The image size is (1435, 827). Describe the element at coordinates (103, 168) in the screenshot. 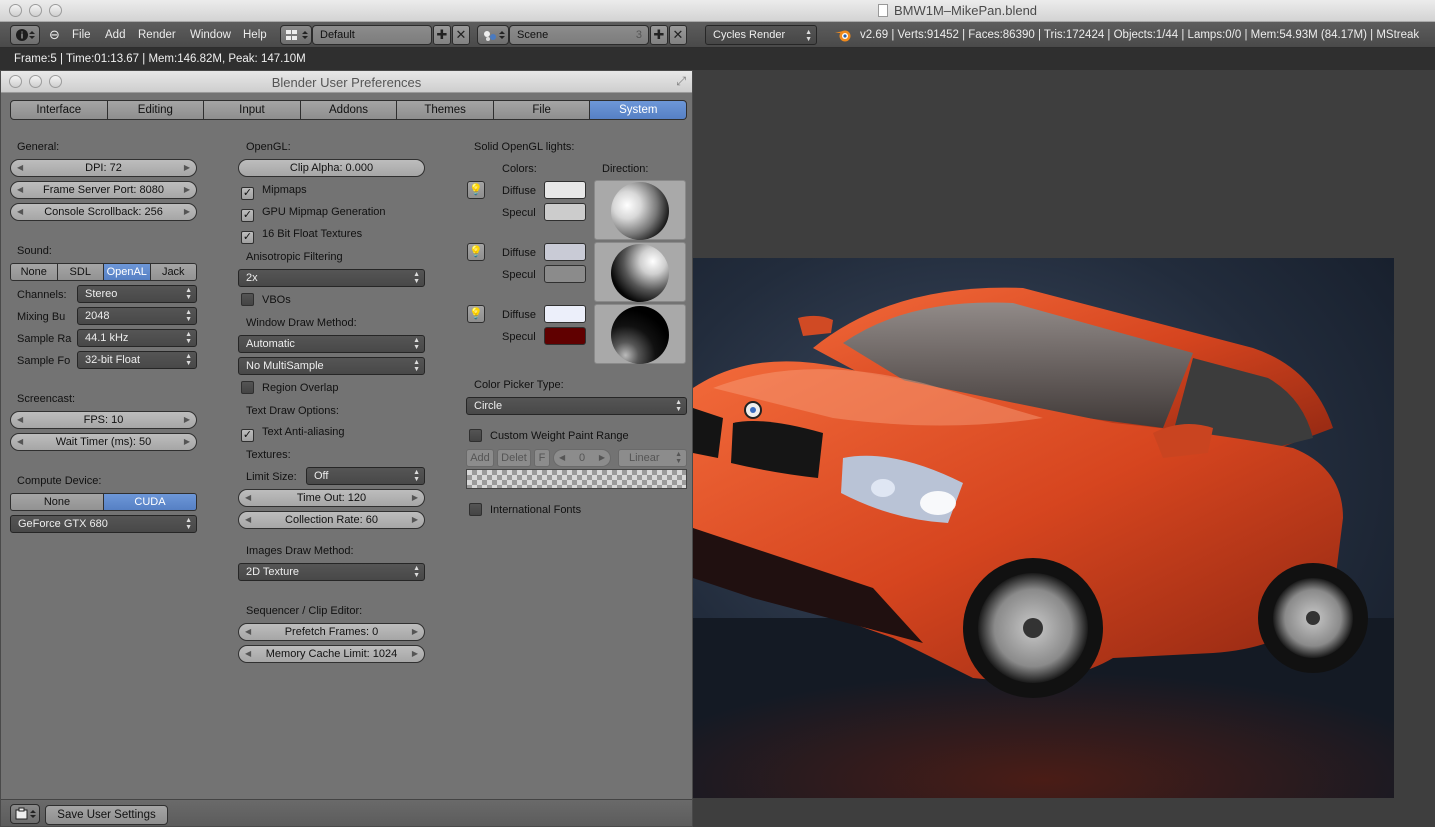

I see `dpi-field: ◀ DPI: 72 ▶` at that location.